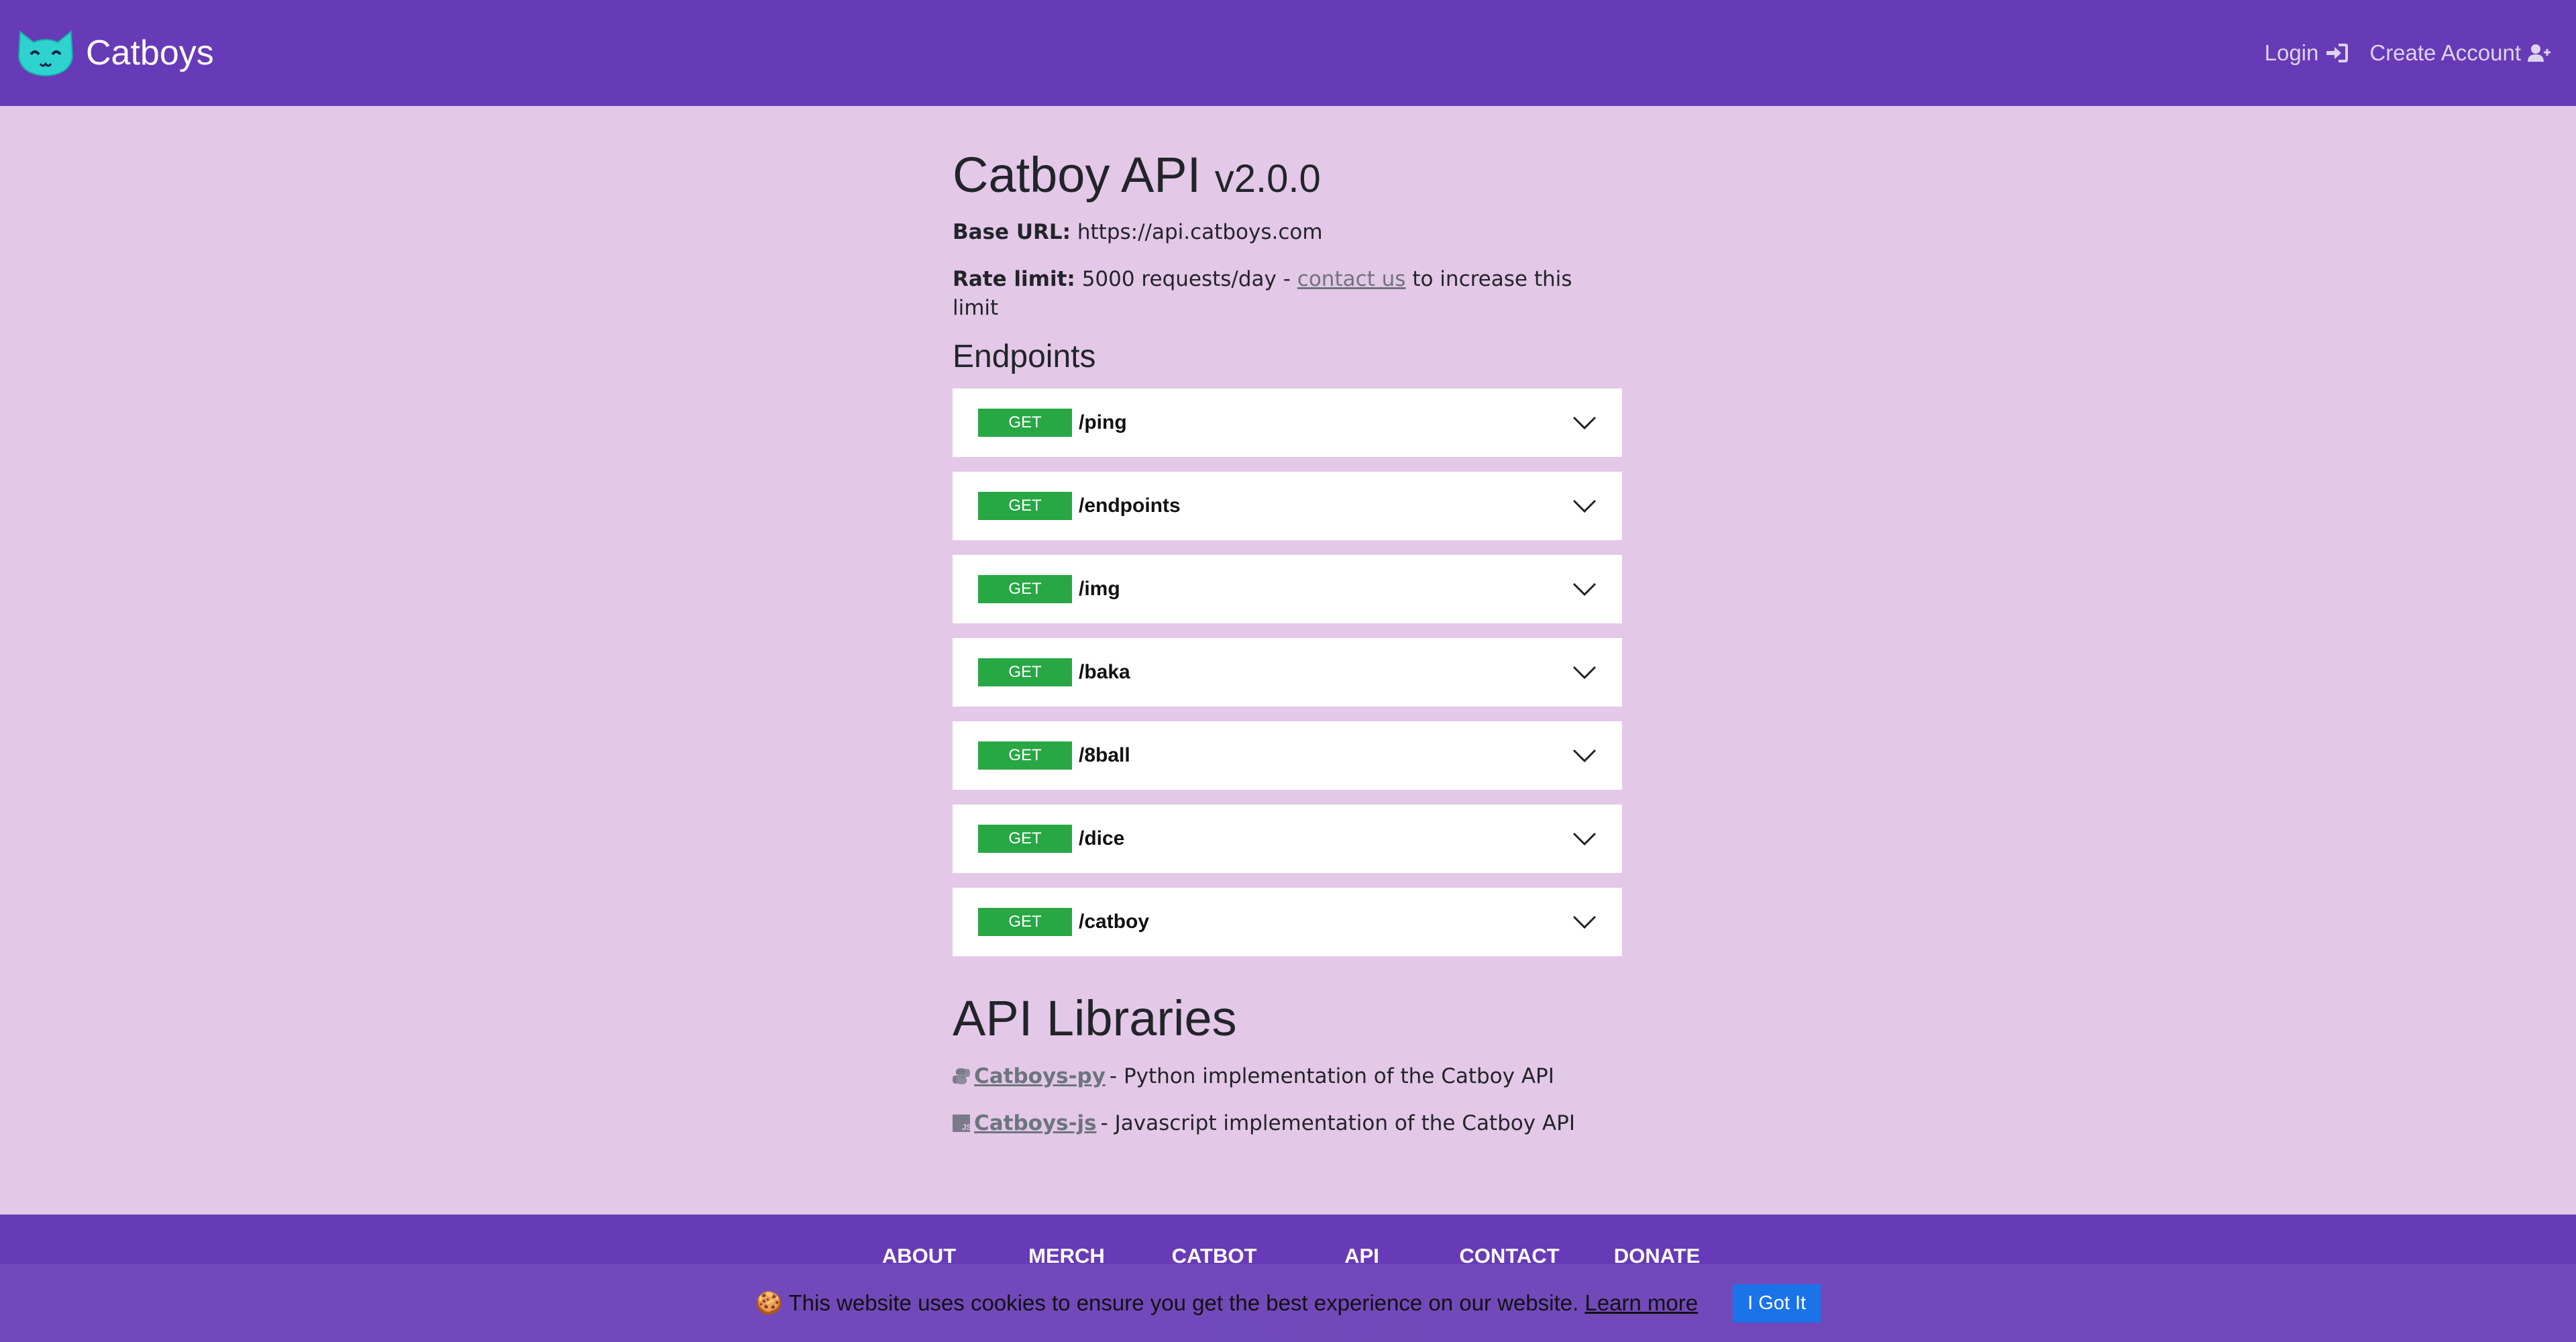  Describe the element at coordinates (1103, 422) in the screenshot. I see `endpoint-path: /ping` at that location.